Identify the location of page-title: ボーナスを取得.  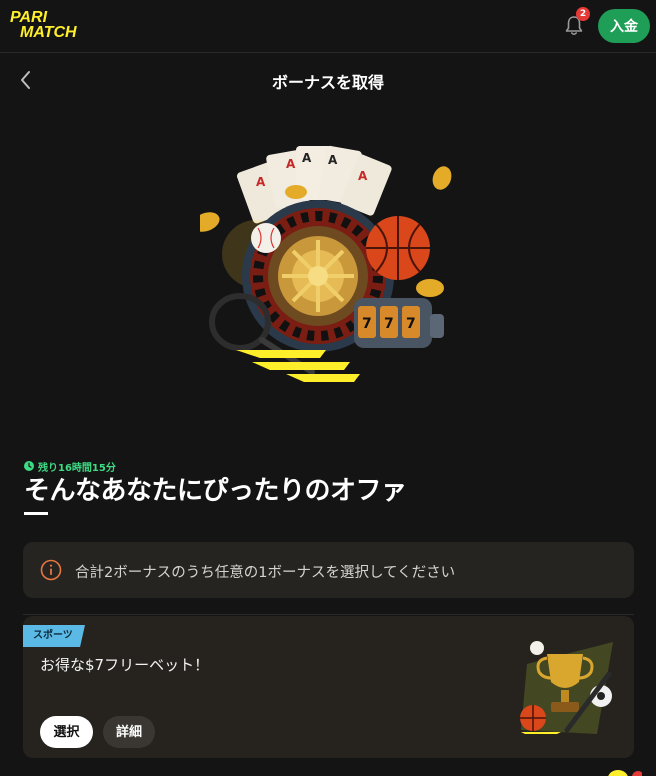
(327, 82).